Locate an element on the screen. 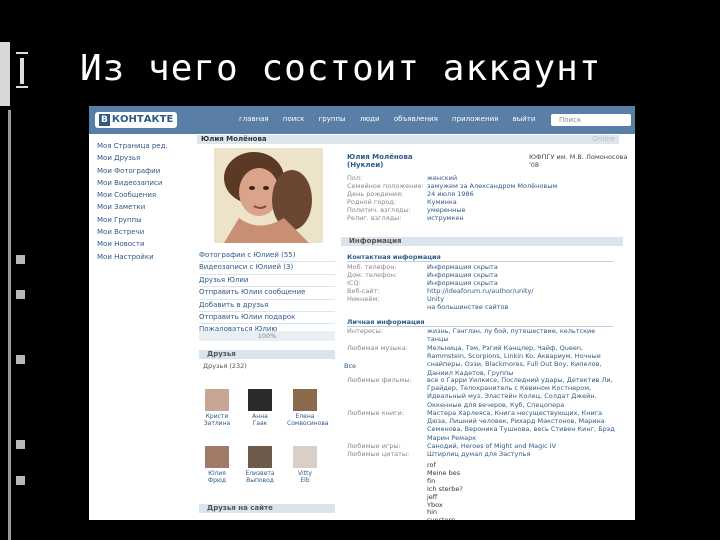 The height and width of the screenshot is (540, 720). books-key: Любимые книги: is located at coordinates (375, 413).